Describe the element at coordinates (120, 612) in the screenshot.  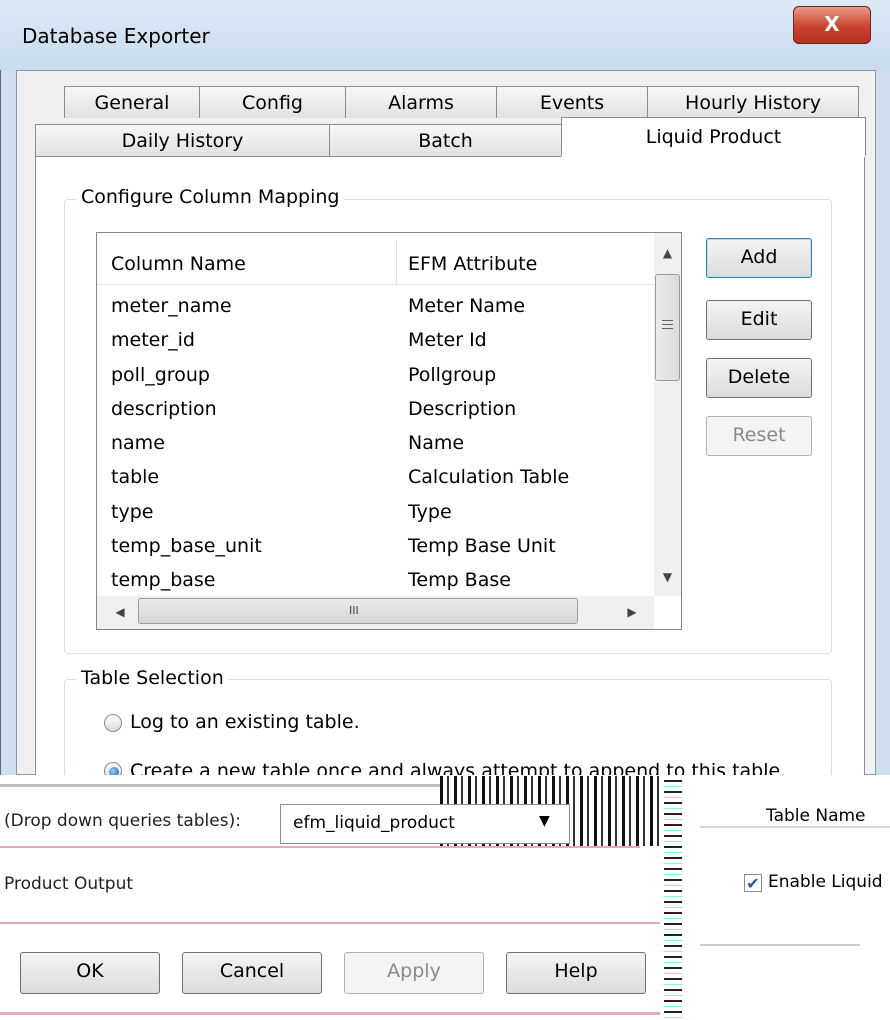
I see `scroll-left-icon: ◀` at that location.